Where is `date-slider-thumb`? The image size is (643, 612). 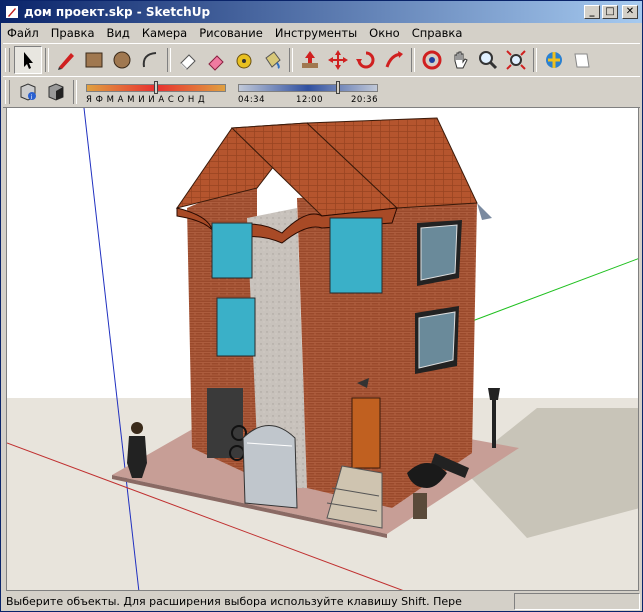 date-slider-thumb is located at coordinates (156, 87).